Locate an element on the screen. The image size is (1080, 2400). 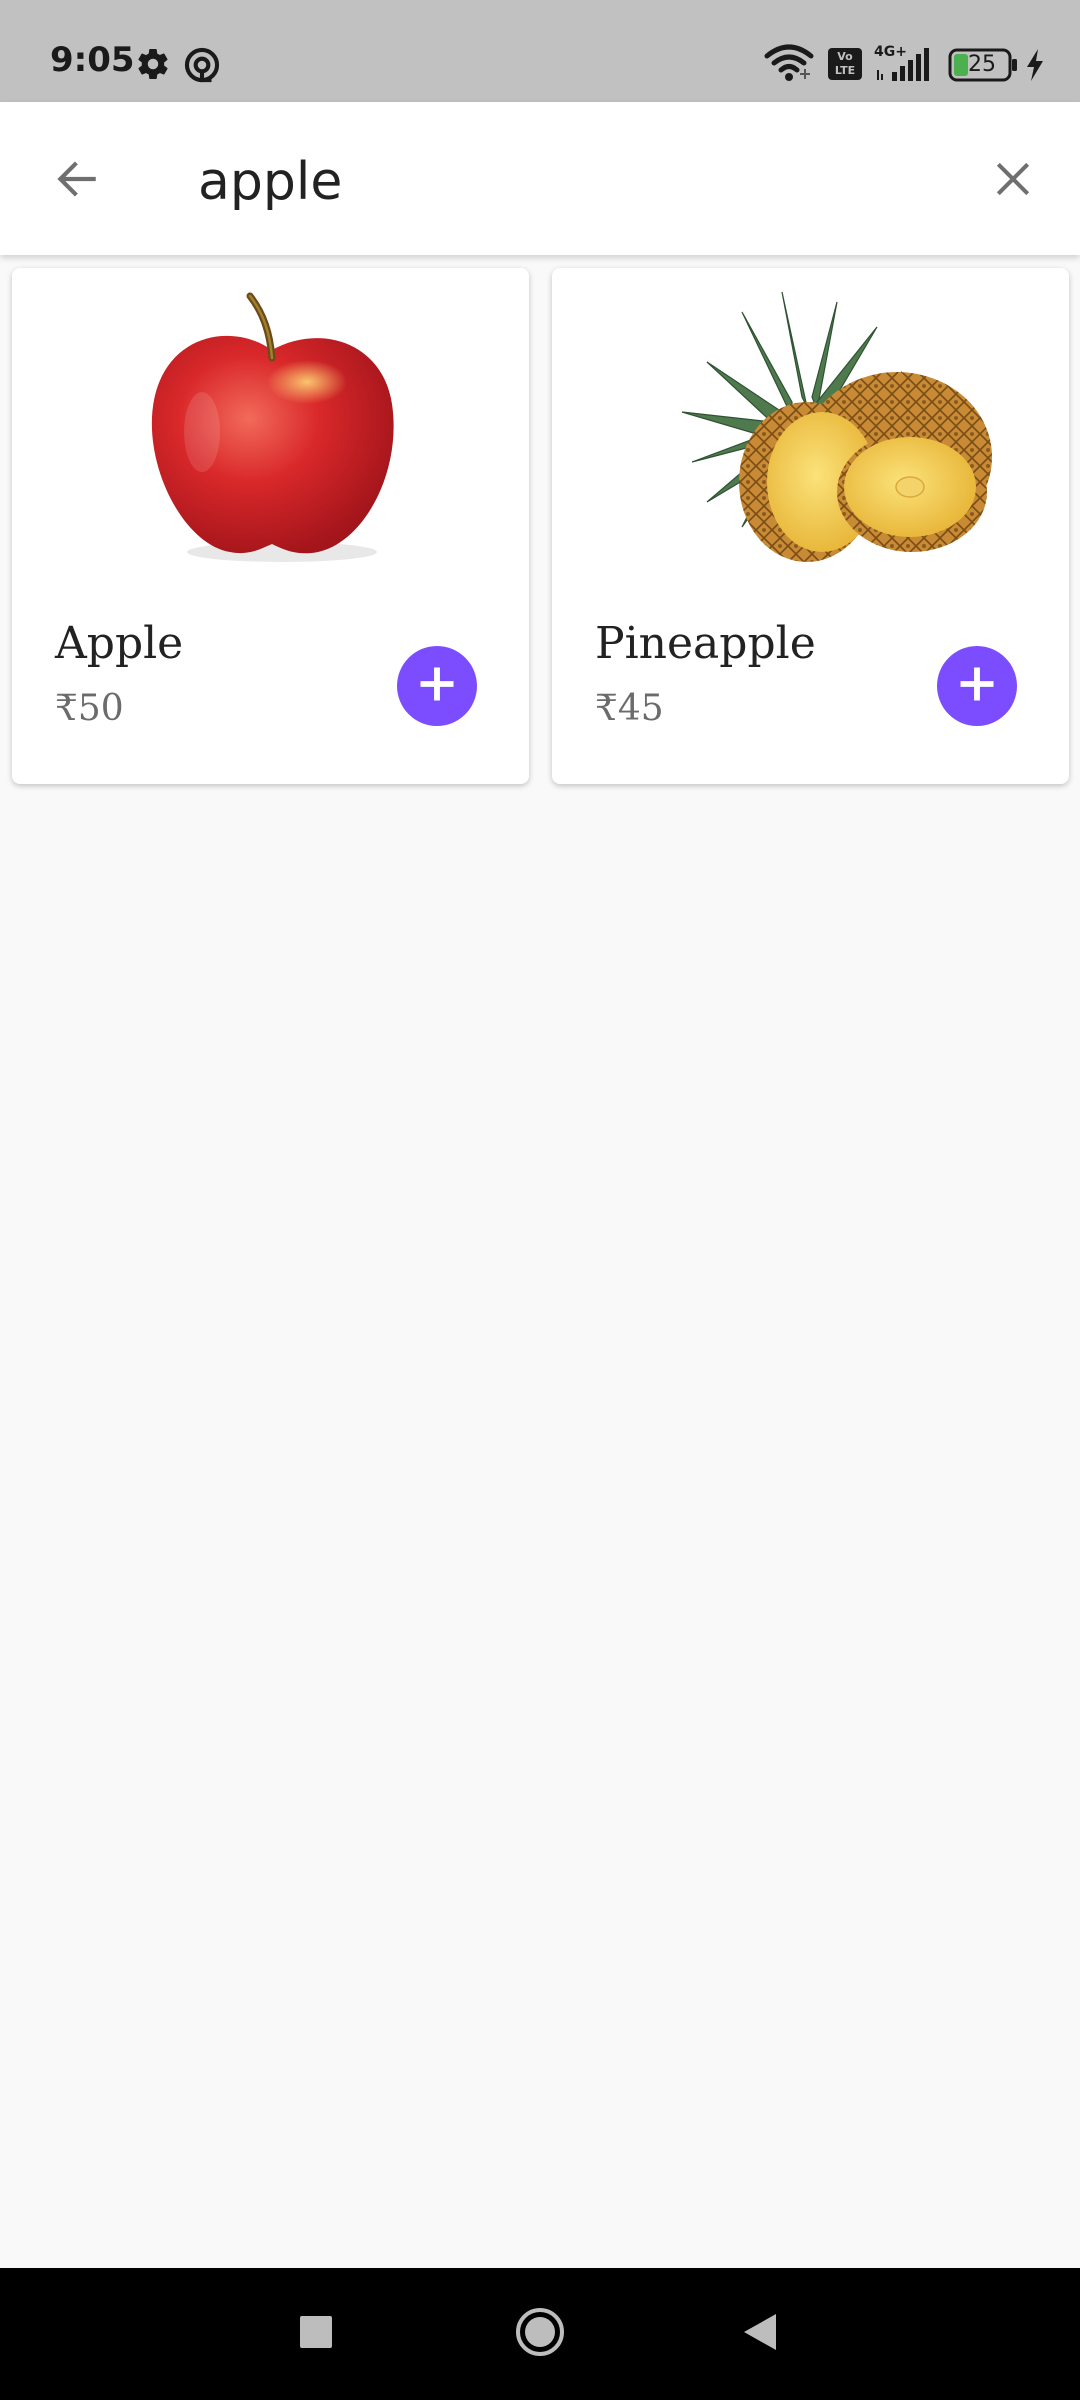
pineapple-image is located at coordinates (810, 427).